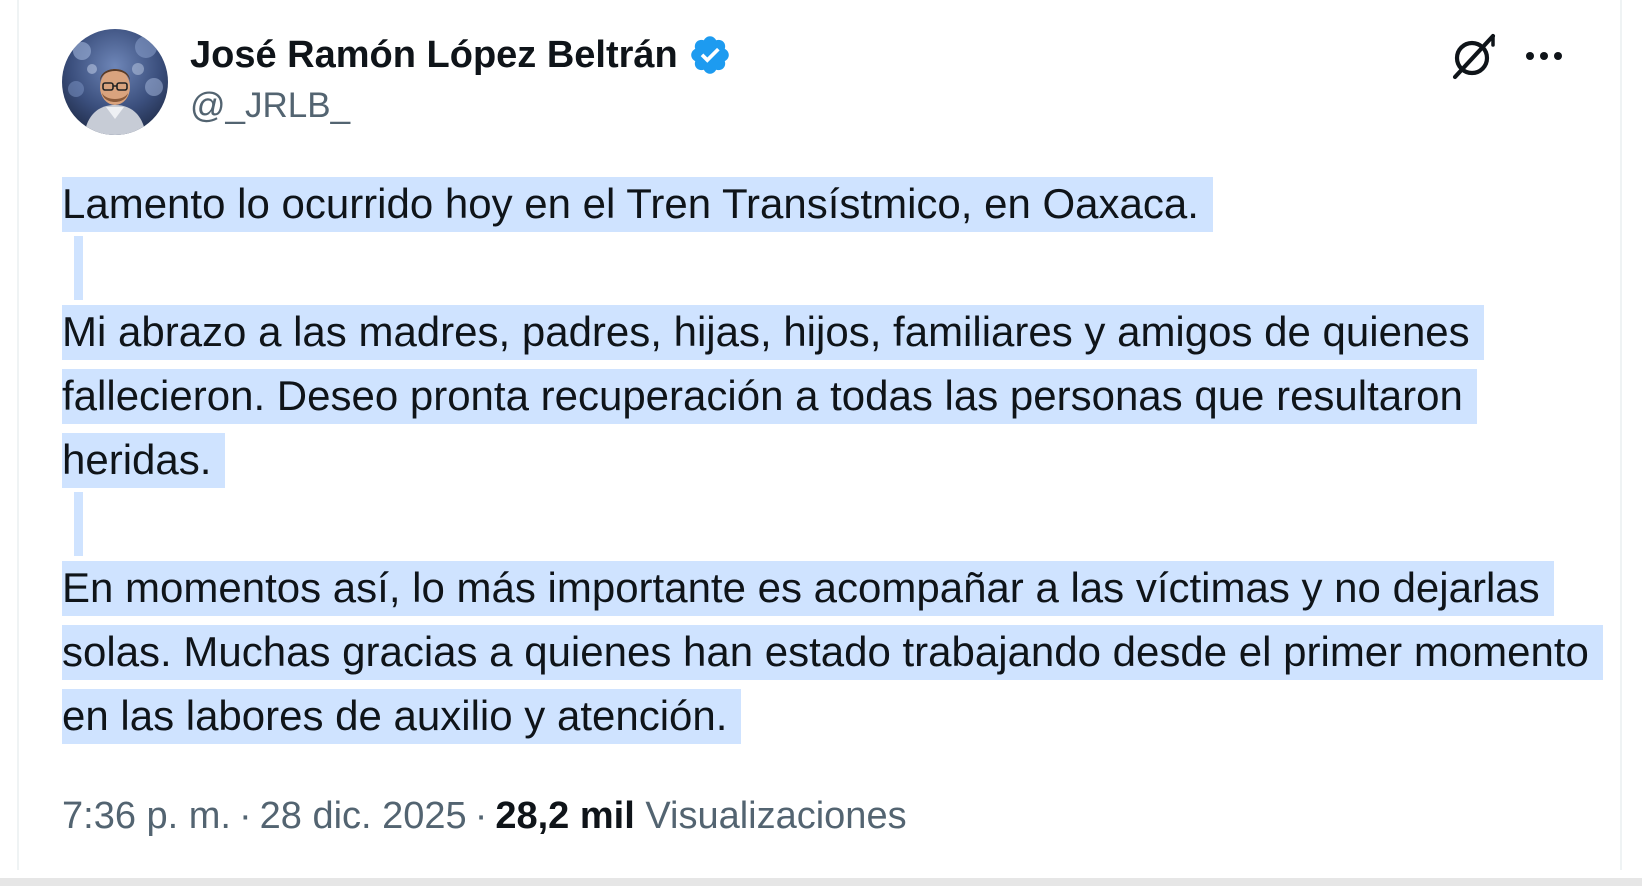 This screenshot has height=886, width=1642. I want to click on grok-icon, so click(1474, 56).